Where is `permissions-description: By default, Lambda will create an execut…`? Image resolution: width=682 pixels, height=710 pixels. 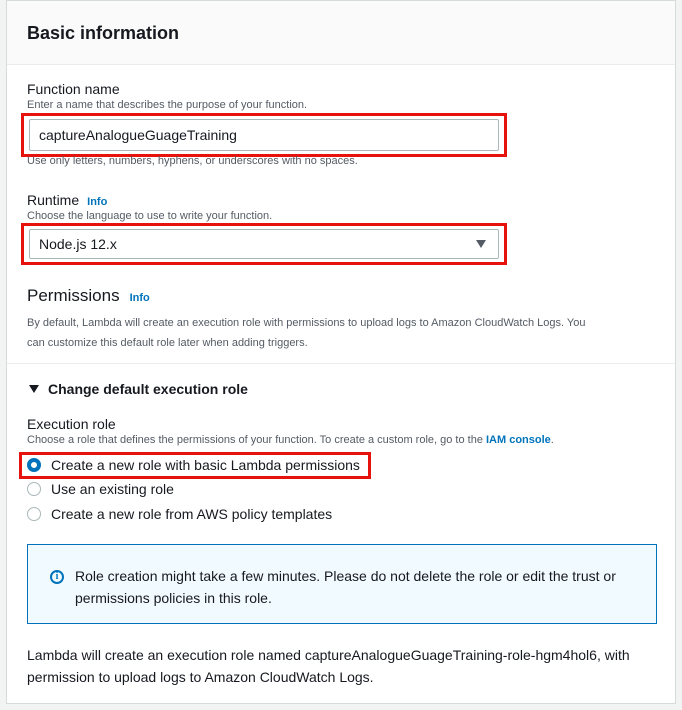
permissions-description: By default, Lambda will create an execut… is located at coordinates (306, 333).